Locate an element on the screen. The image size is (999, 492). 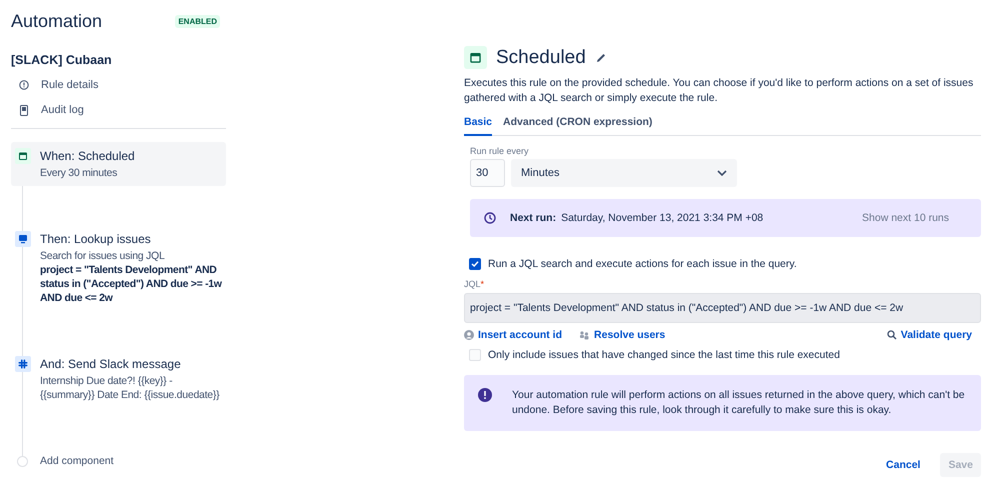
selected-component-card: When: Scheduled Every 30 minutes is located at coordinates (118, 164).